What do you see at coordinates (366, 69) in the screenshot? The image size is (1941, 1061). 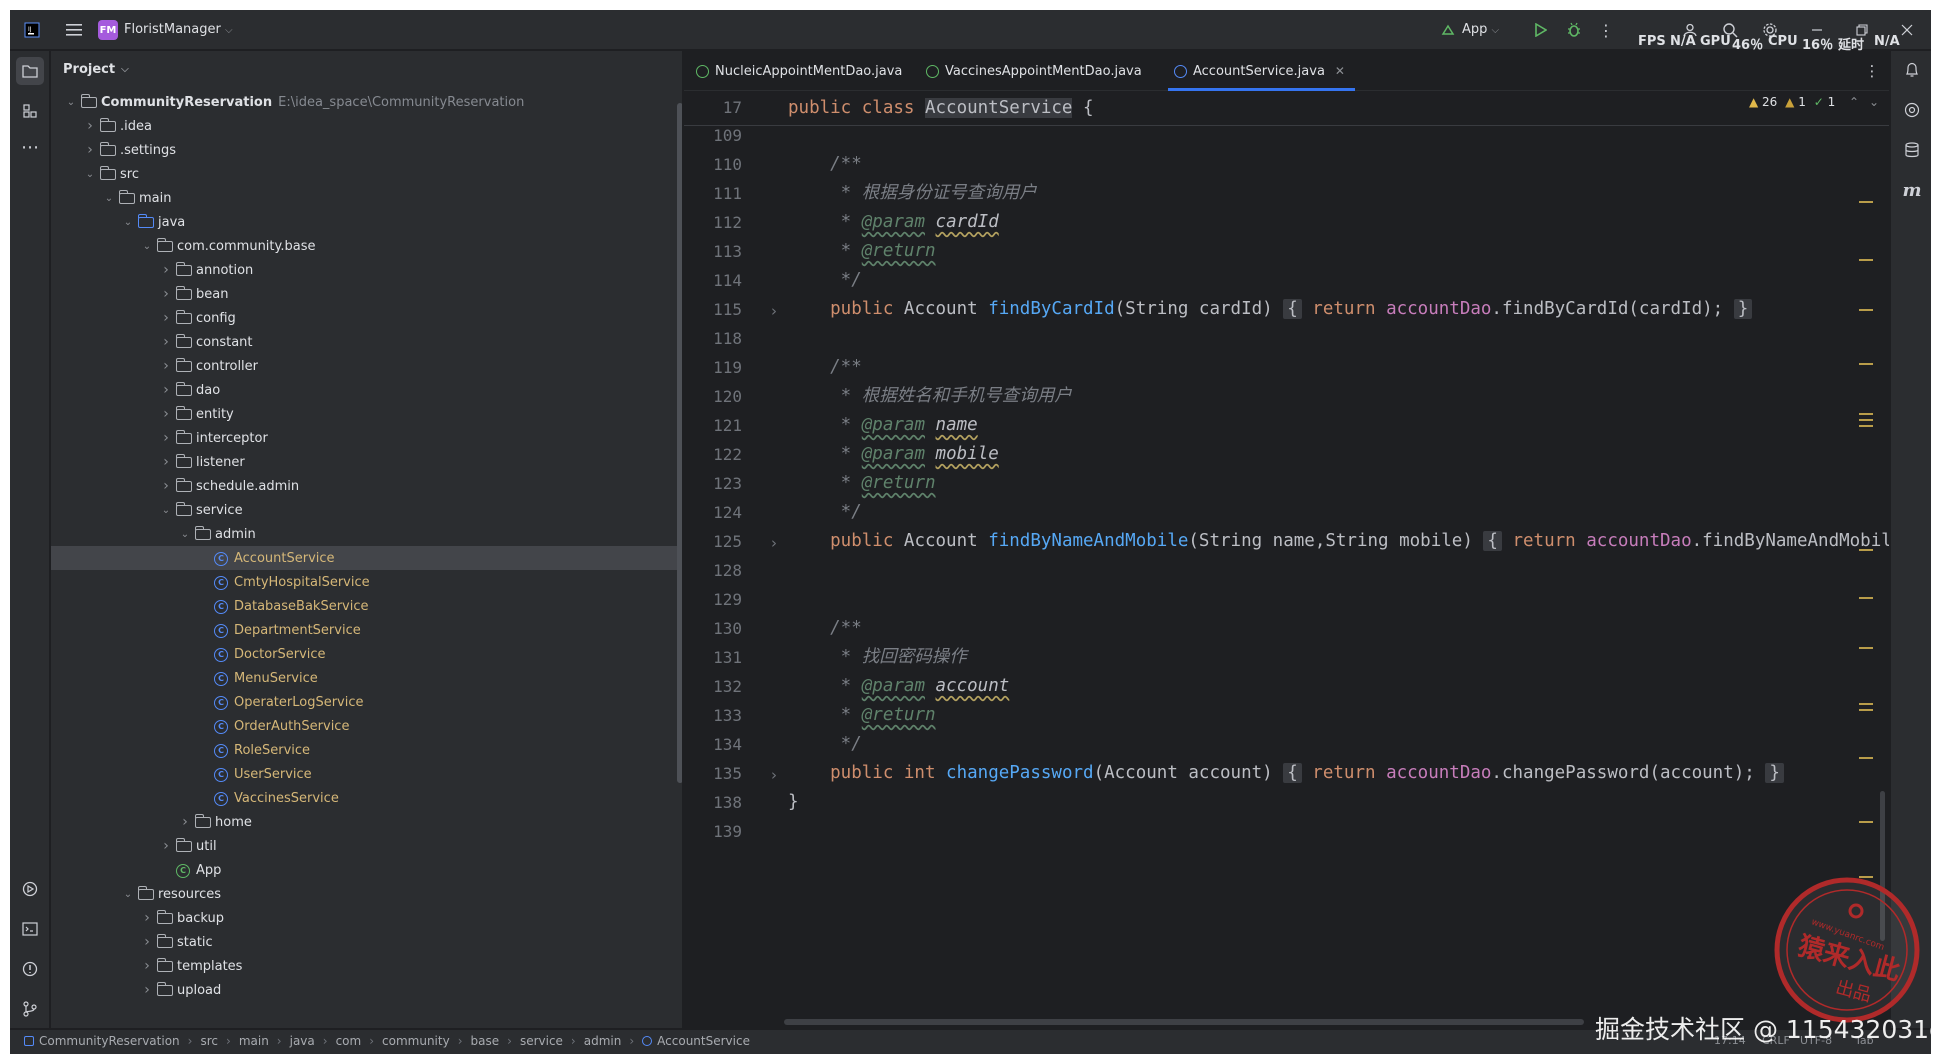 I see `project-panel-header: Project ⌵` at bounding box center [366, 69].